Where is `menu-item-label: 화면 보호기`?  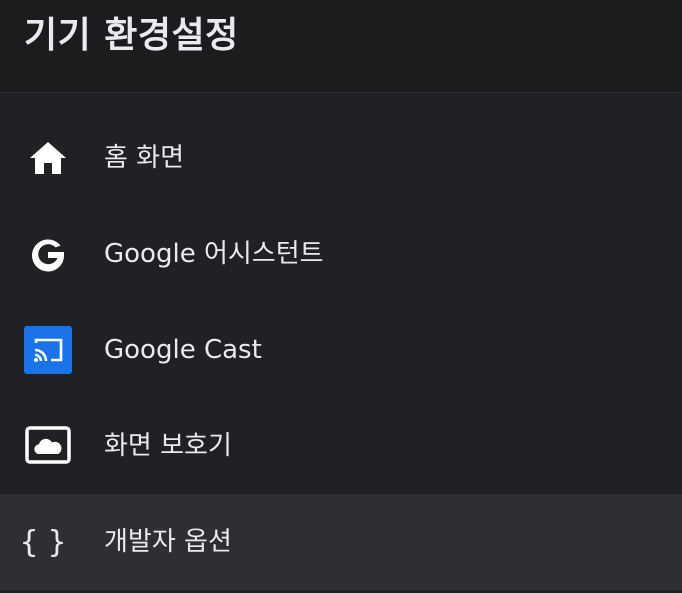 menu-item-label: 화면 보호기 is located at coordinates (168, 446).